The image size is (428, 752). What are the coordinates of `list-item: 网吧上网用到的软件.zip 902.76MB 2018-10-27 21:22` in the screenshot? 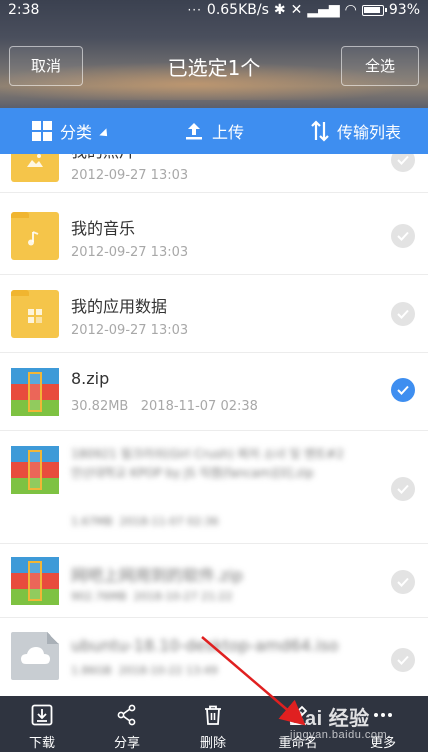 It's located at (214, 581).